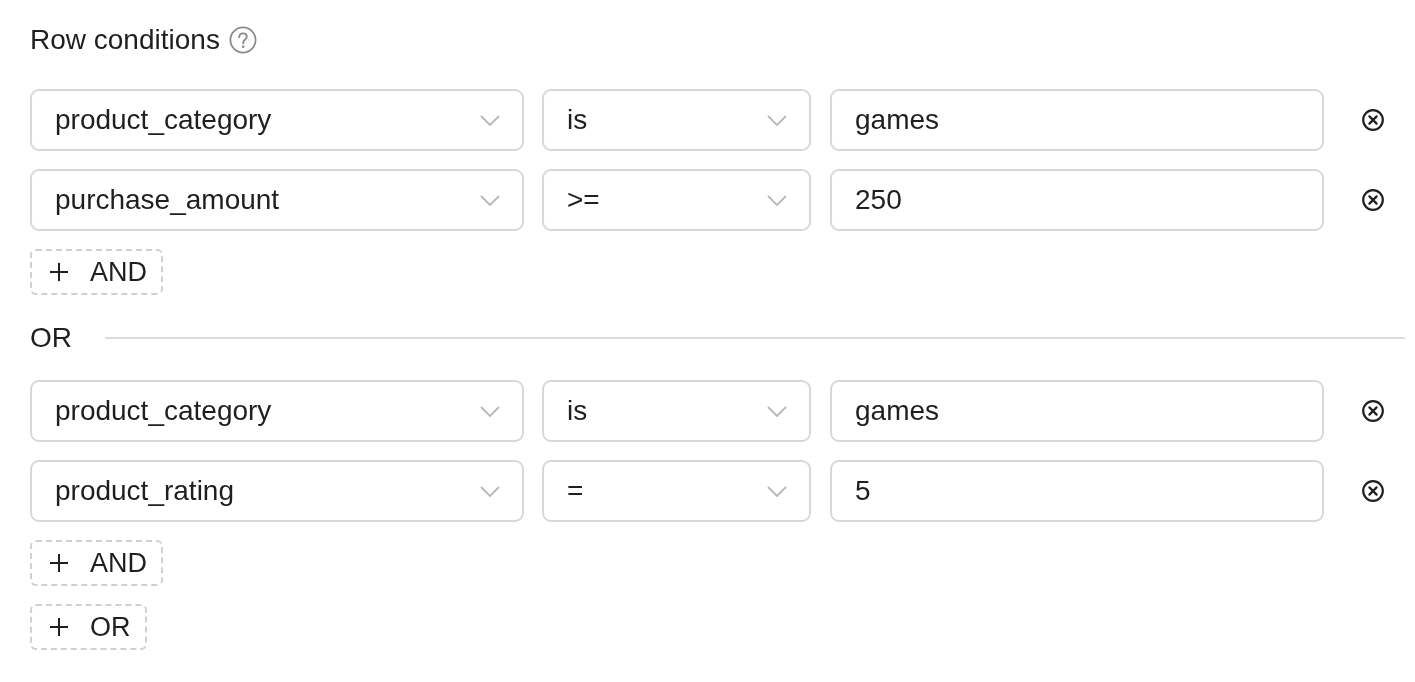 This screenshot has height=682, width=1415. Describe the element at coordinates (1077, 491) in the screenshot. I see `value-input: 5` at that location.